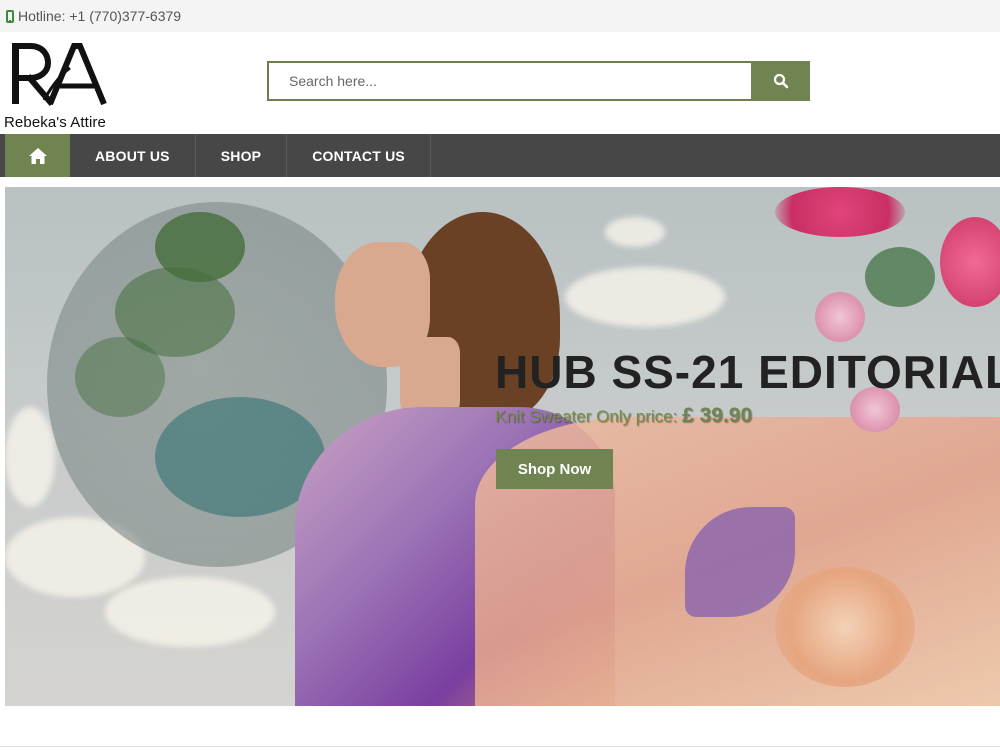  What do you see at coordinates (55, 122) in the screenshot?
I see `brand-name: Rebeka's Attire` at bounding box center [55, 122].